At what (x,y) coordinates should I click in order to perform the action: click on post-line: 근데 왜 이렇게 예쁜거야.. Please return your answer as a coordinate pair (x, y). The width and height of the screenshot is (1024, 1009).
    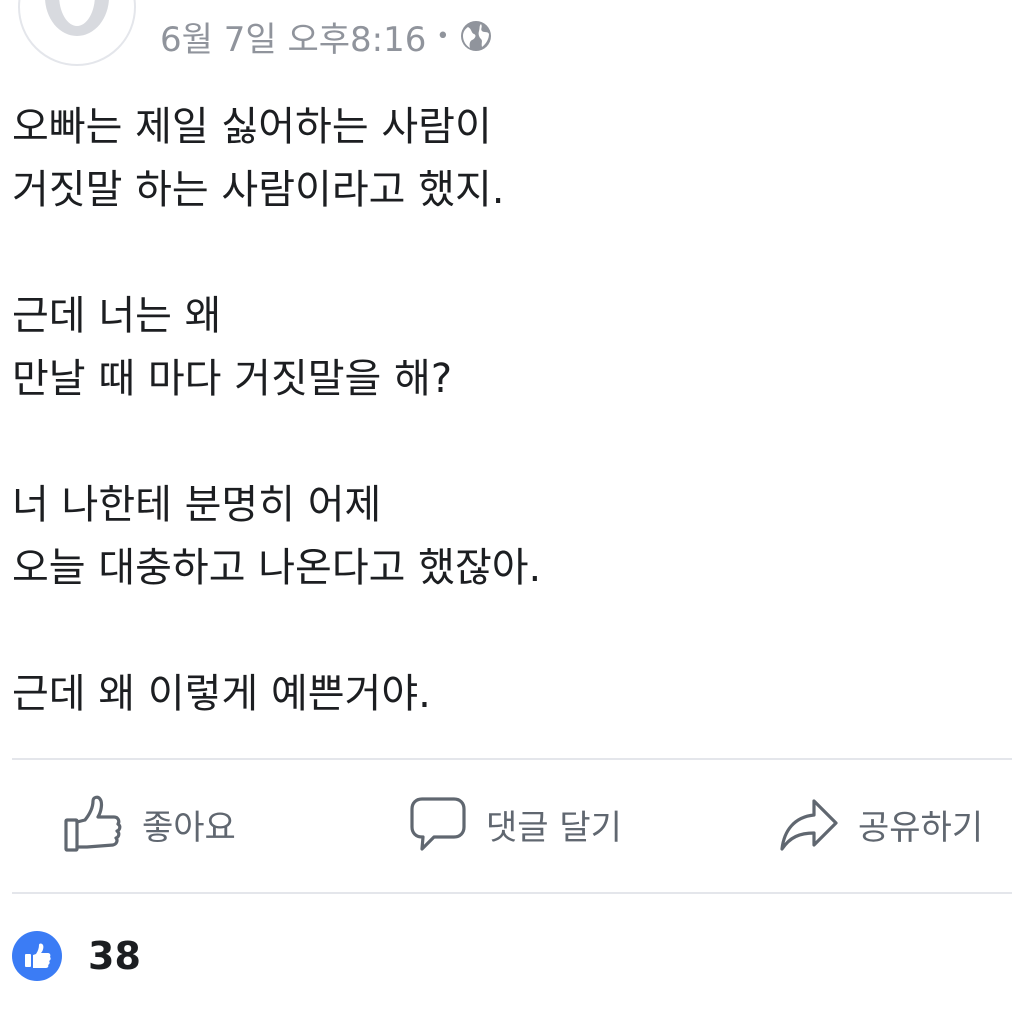
    Looking at the image, I should click on (221, 694).